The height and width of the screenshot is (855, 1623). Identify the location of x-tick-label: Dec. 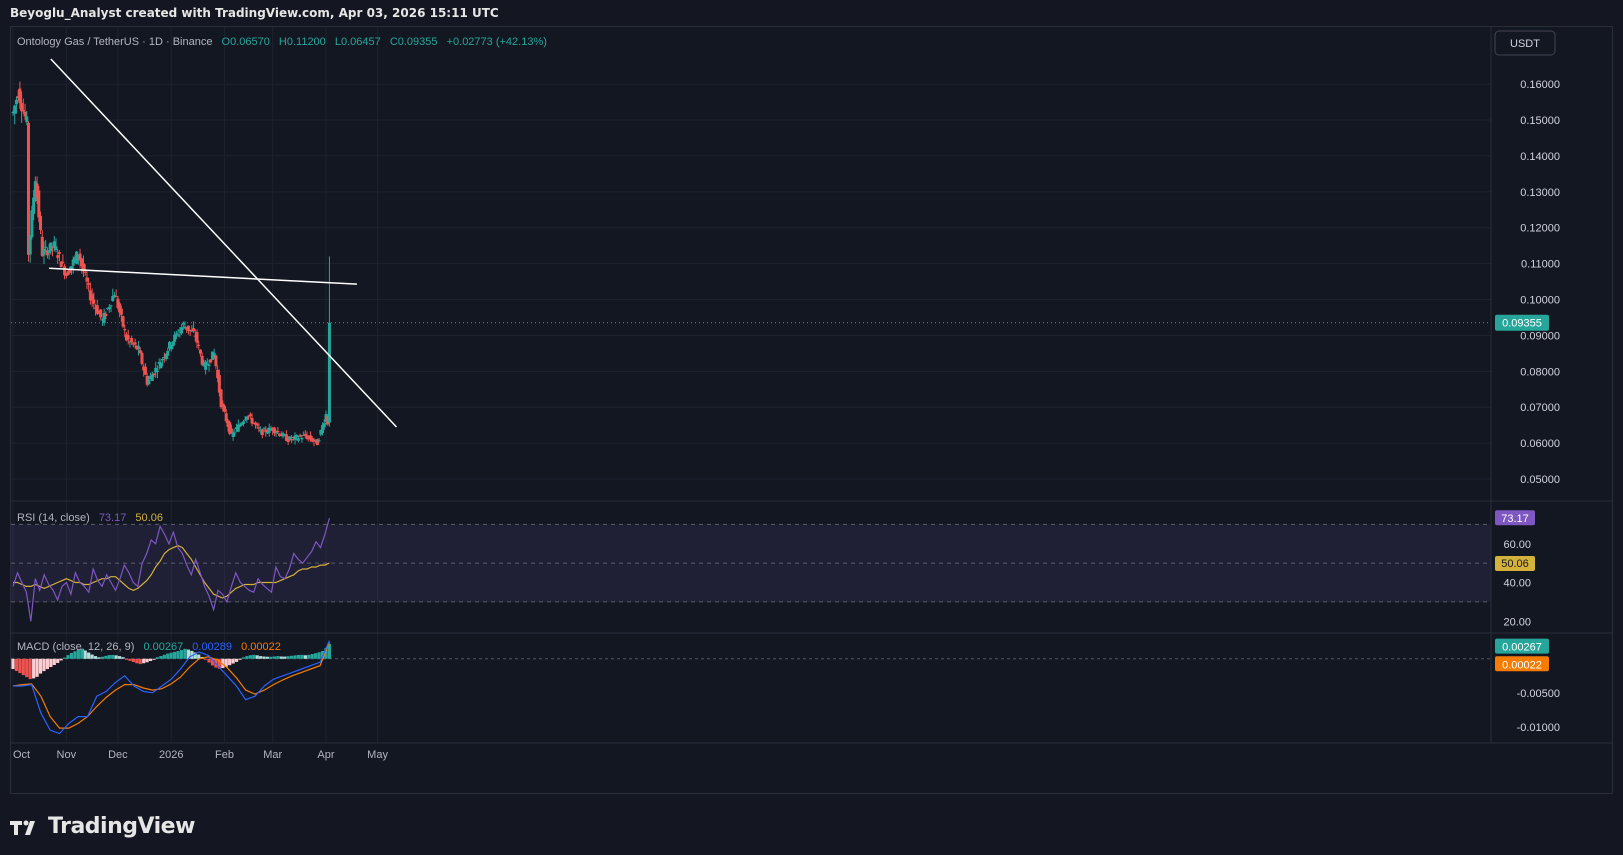
(118, 755).